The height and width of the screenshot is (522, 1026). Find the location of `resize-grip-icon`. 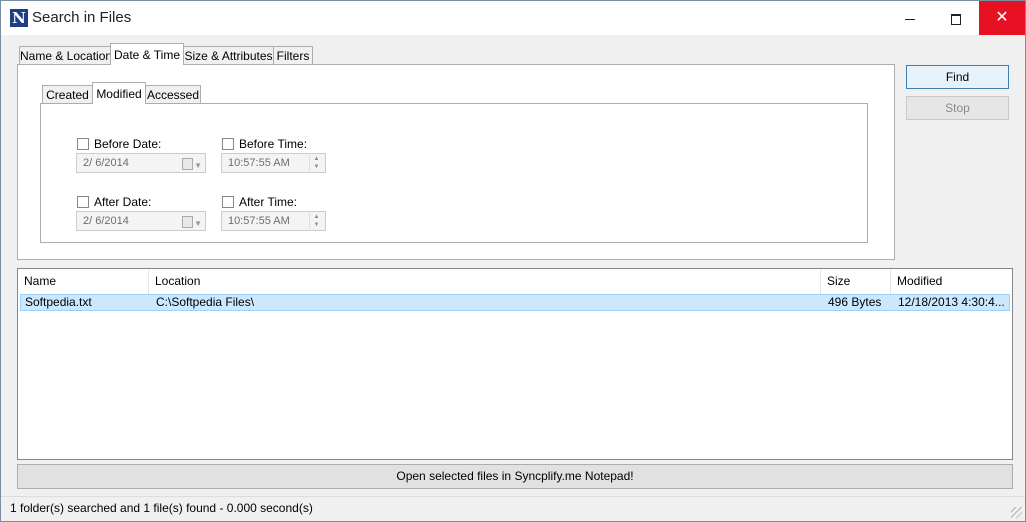

resize-grip-icon is located at coordinates (1016, 512).